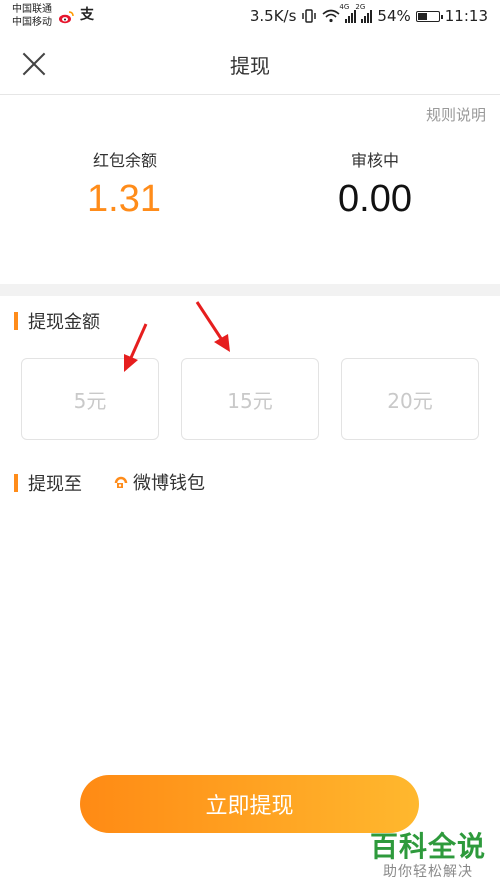  Describe the element at coordinates (331, 16) in the screenshot. I see `wifi-icon` at that location.